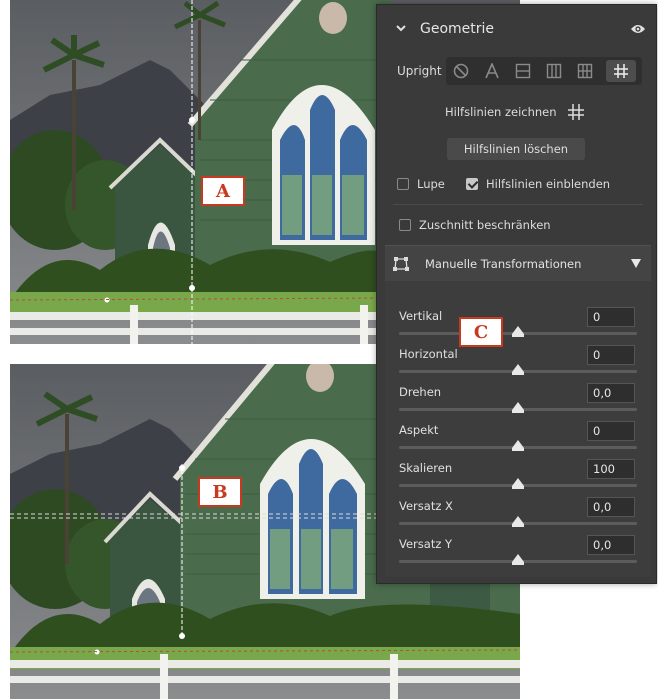 The width and height of the screenshot is (658, 699). I want to click on upright-label: Upright, so click(419, 71).